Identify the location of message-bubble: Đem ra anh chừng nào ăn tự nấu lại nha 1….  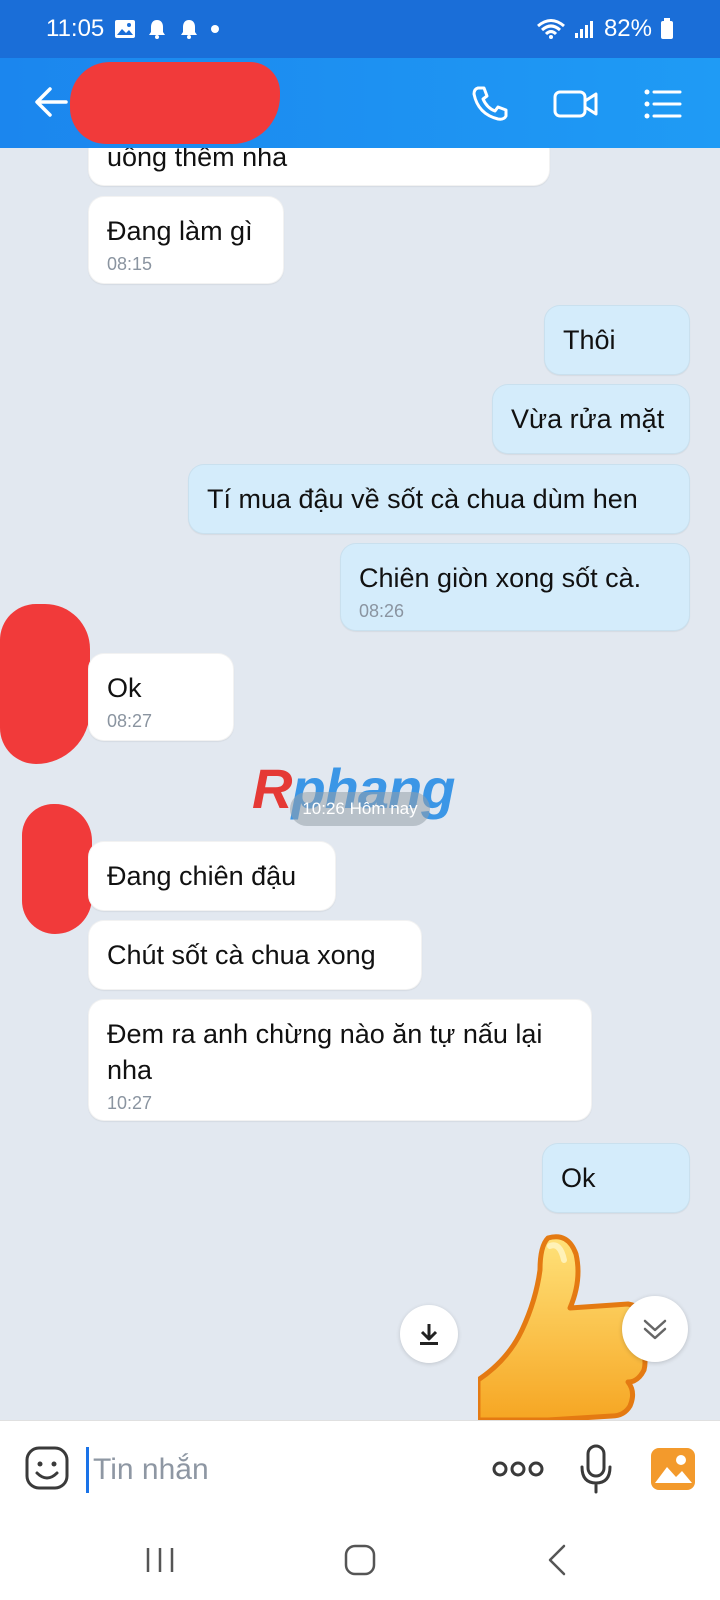
(340, 1060).